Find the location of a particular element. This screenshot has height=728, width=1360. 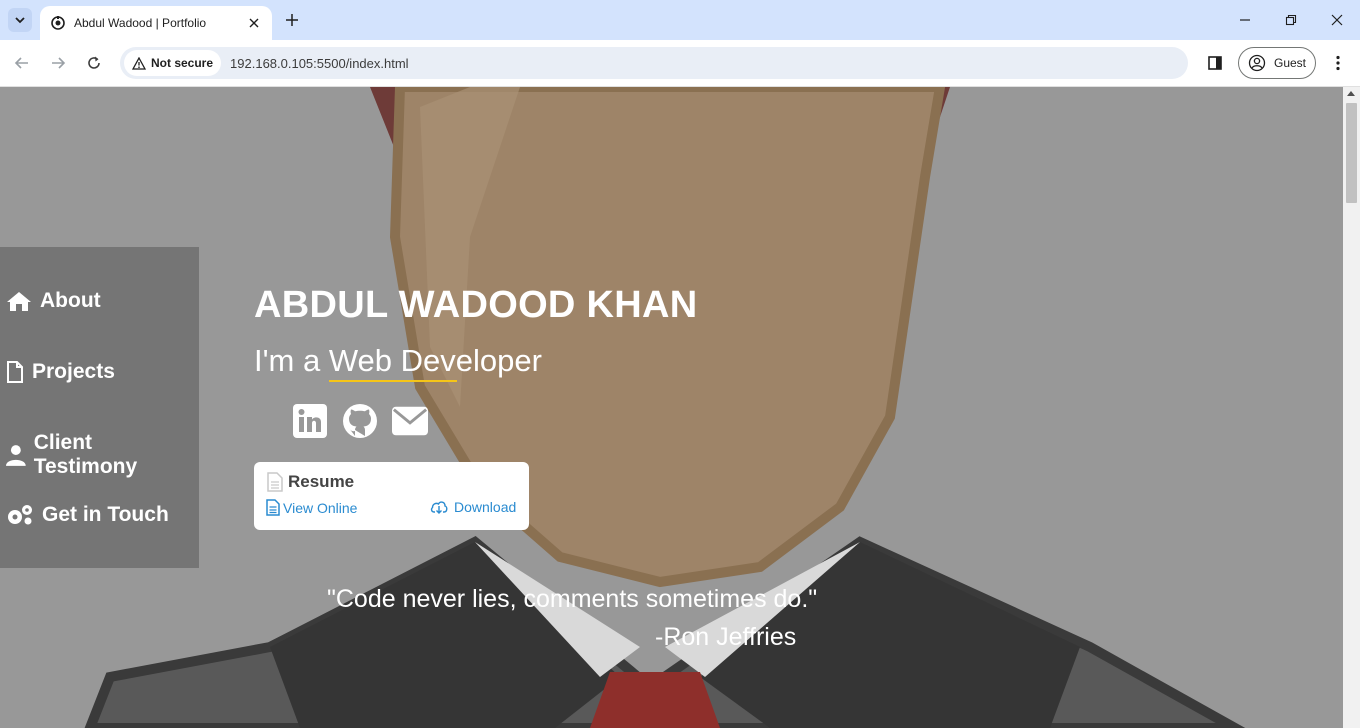

close-window-button is located at coordinates (1337, 20).